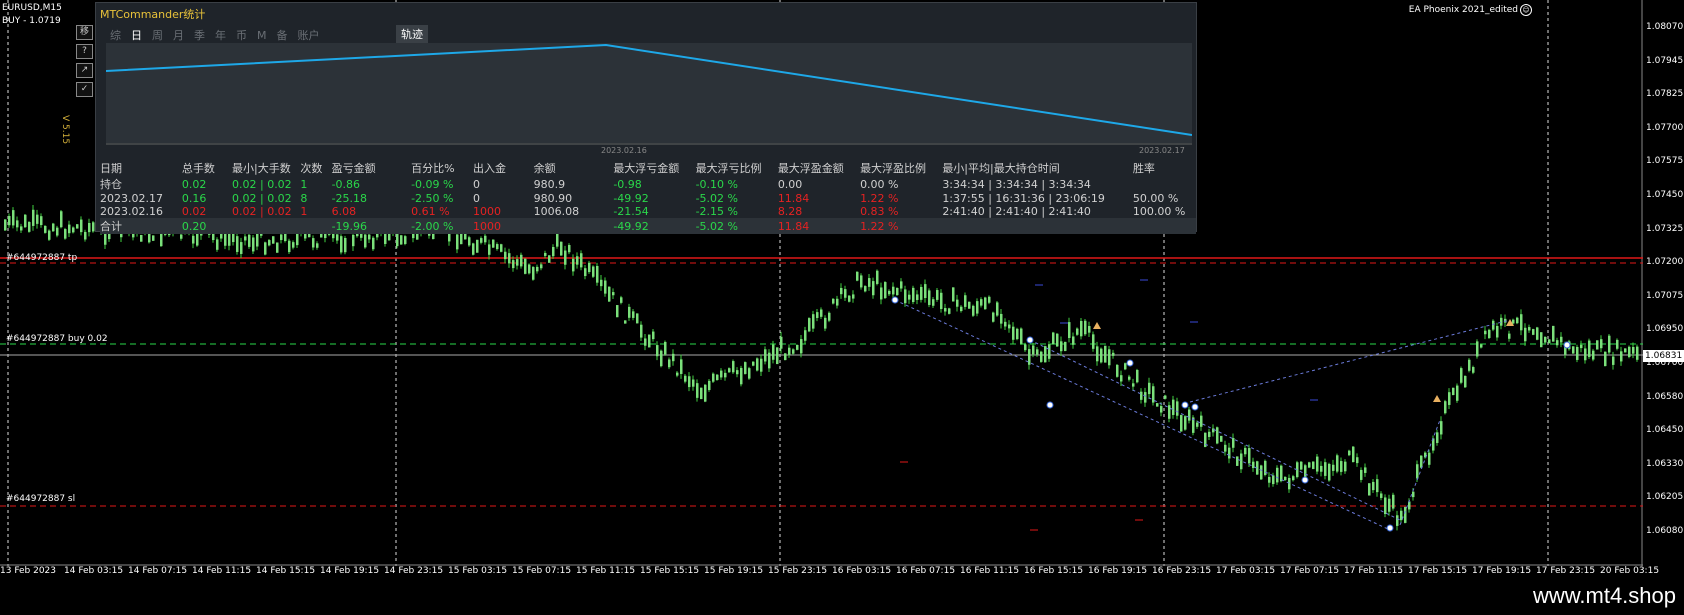 Image resolution: width=1684 pixels, height=615 pixels. What do you see at coordinates (1665, 60) in the screenshot?
I see `price-tick: 1.07945` at bounding box center [1665, 60].